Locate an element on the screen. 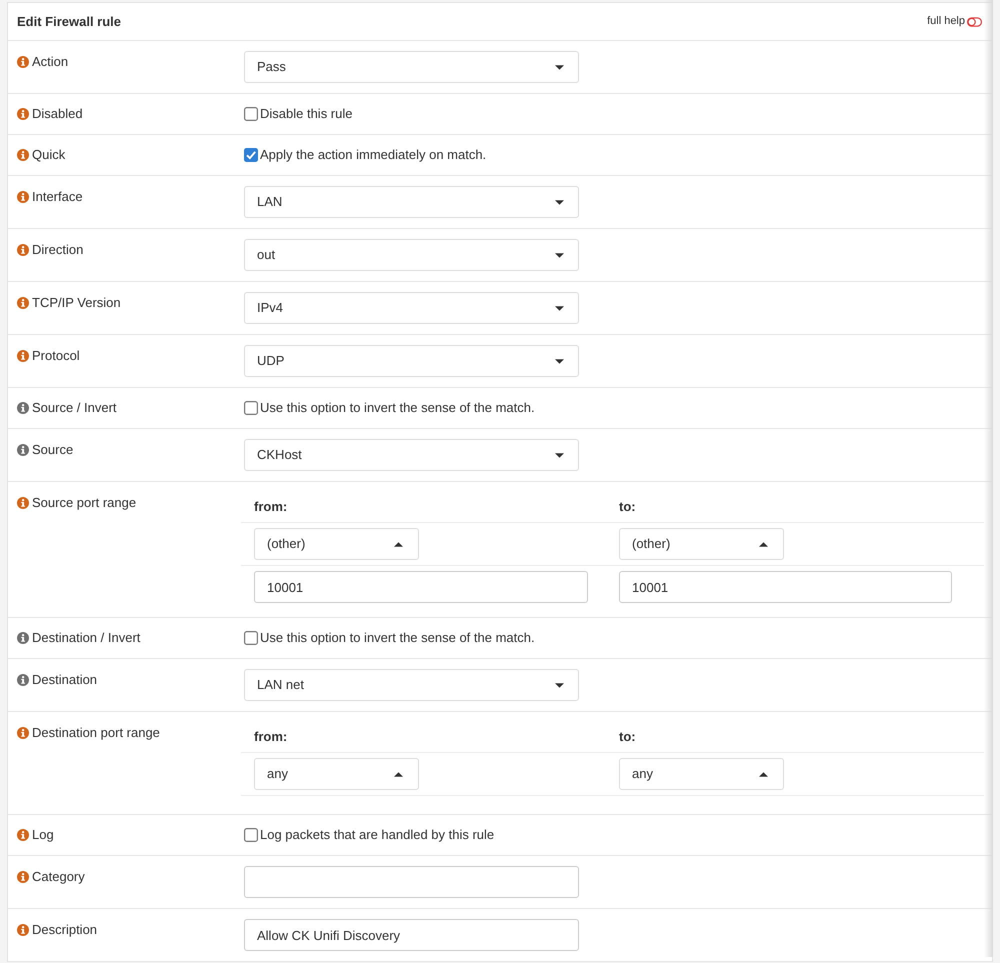 This screenshot has height=963, width=1000. checkbox-label: Apply the action immediately on match. is located at coordinates (373, 155).